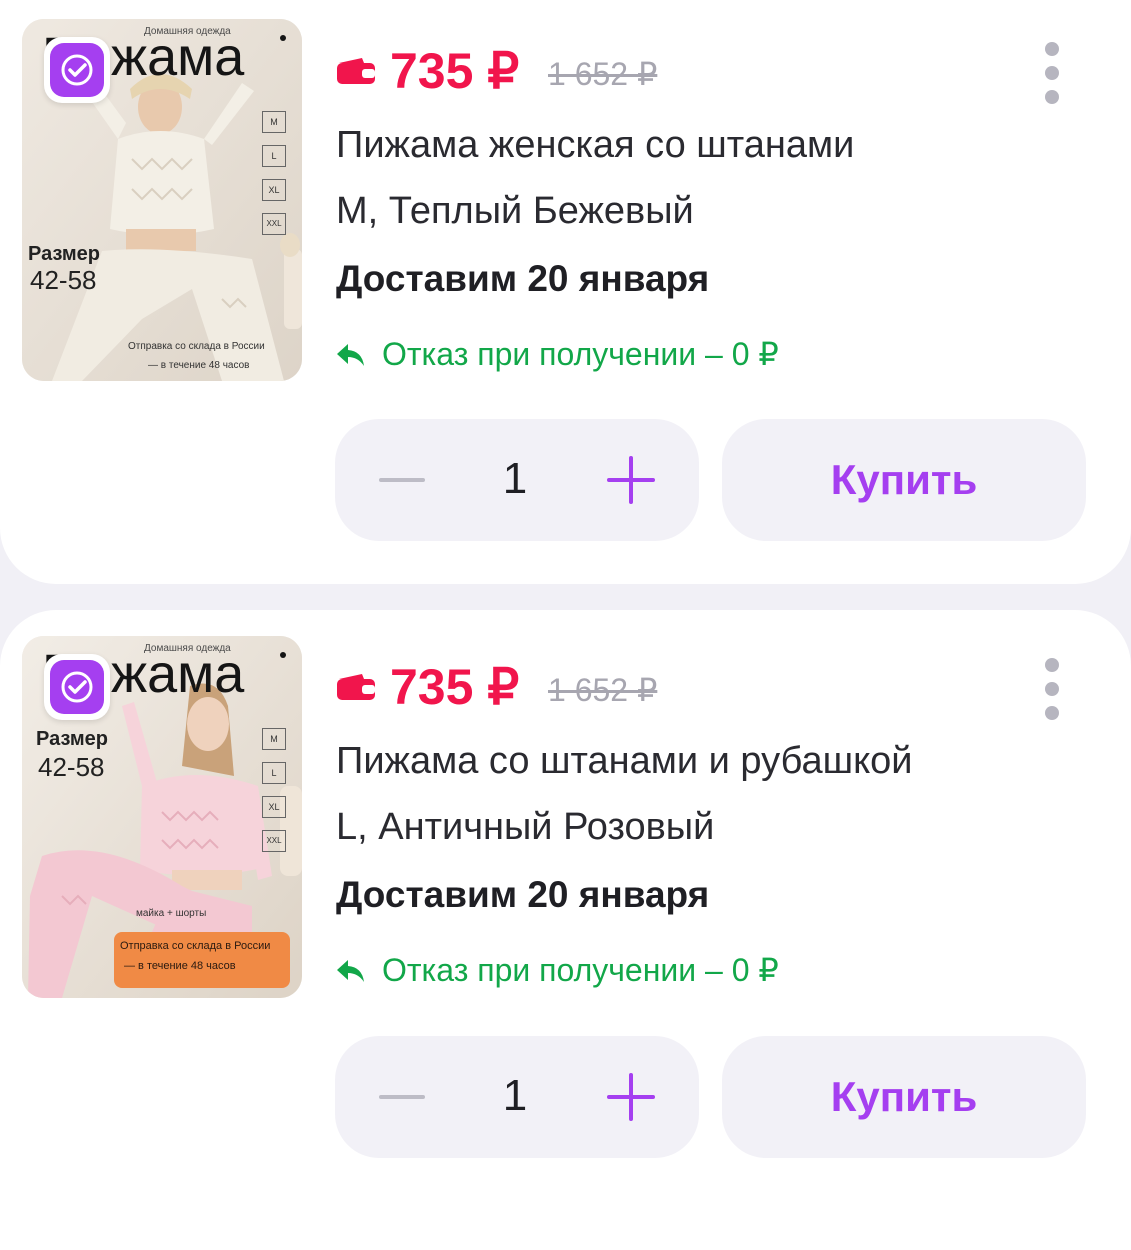 The image size is (1131, 1250). I want to click on product-title: Пижама со штанами и рубашкой, so click(624, 761).